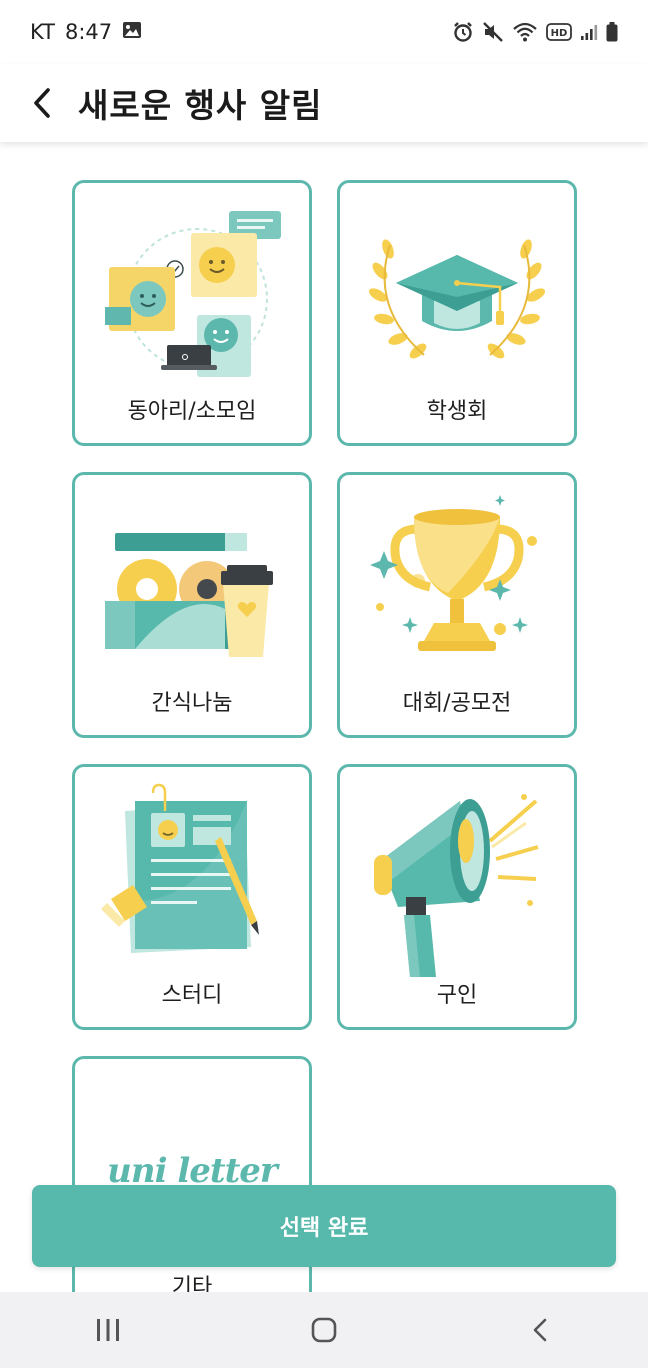 The width and height of the screenshot is (648, 1368). I want to click on gallery-icon, so click(132, 32).